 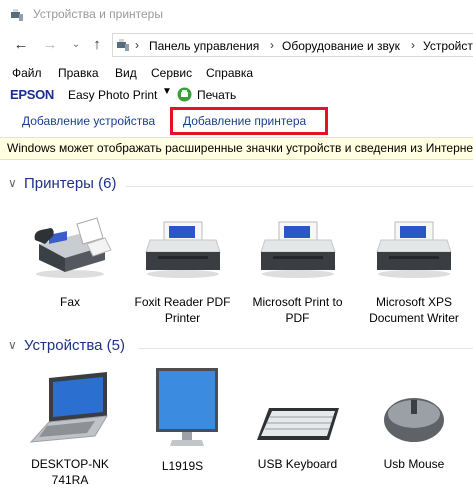 I want to click on up-arrow-icon: ↑, so click(x=97, y=45).